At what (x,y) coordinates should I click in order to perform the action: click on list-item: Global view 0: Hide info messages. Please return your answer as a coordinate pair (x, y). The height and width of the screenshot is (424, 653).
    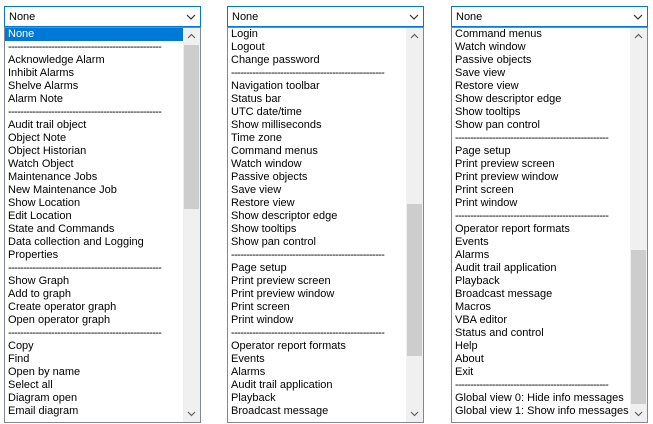
    Looking at the image, I should click on (541, 398).